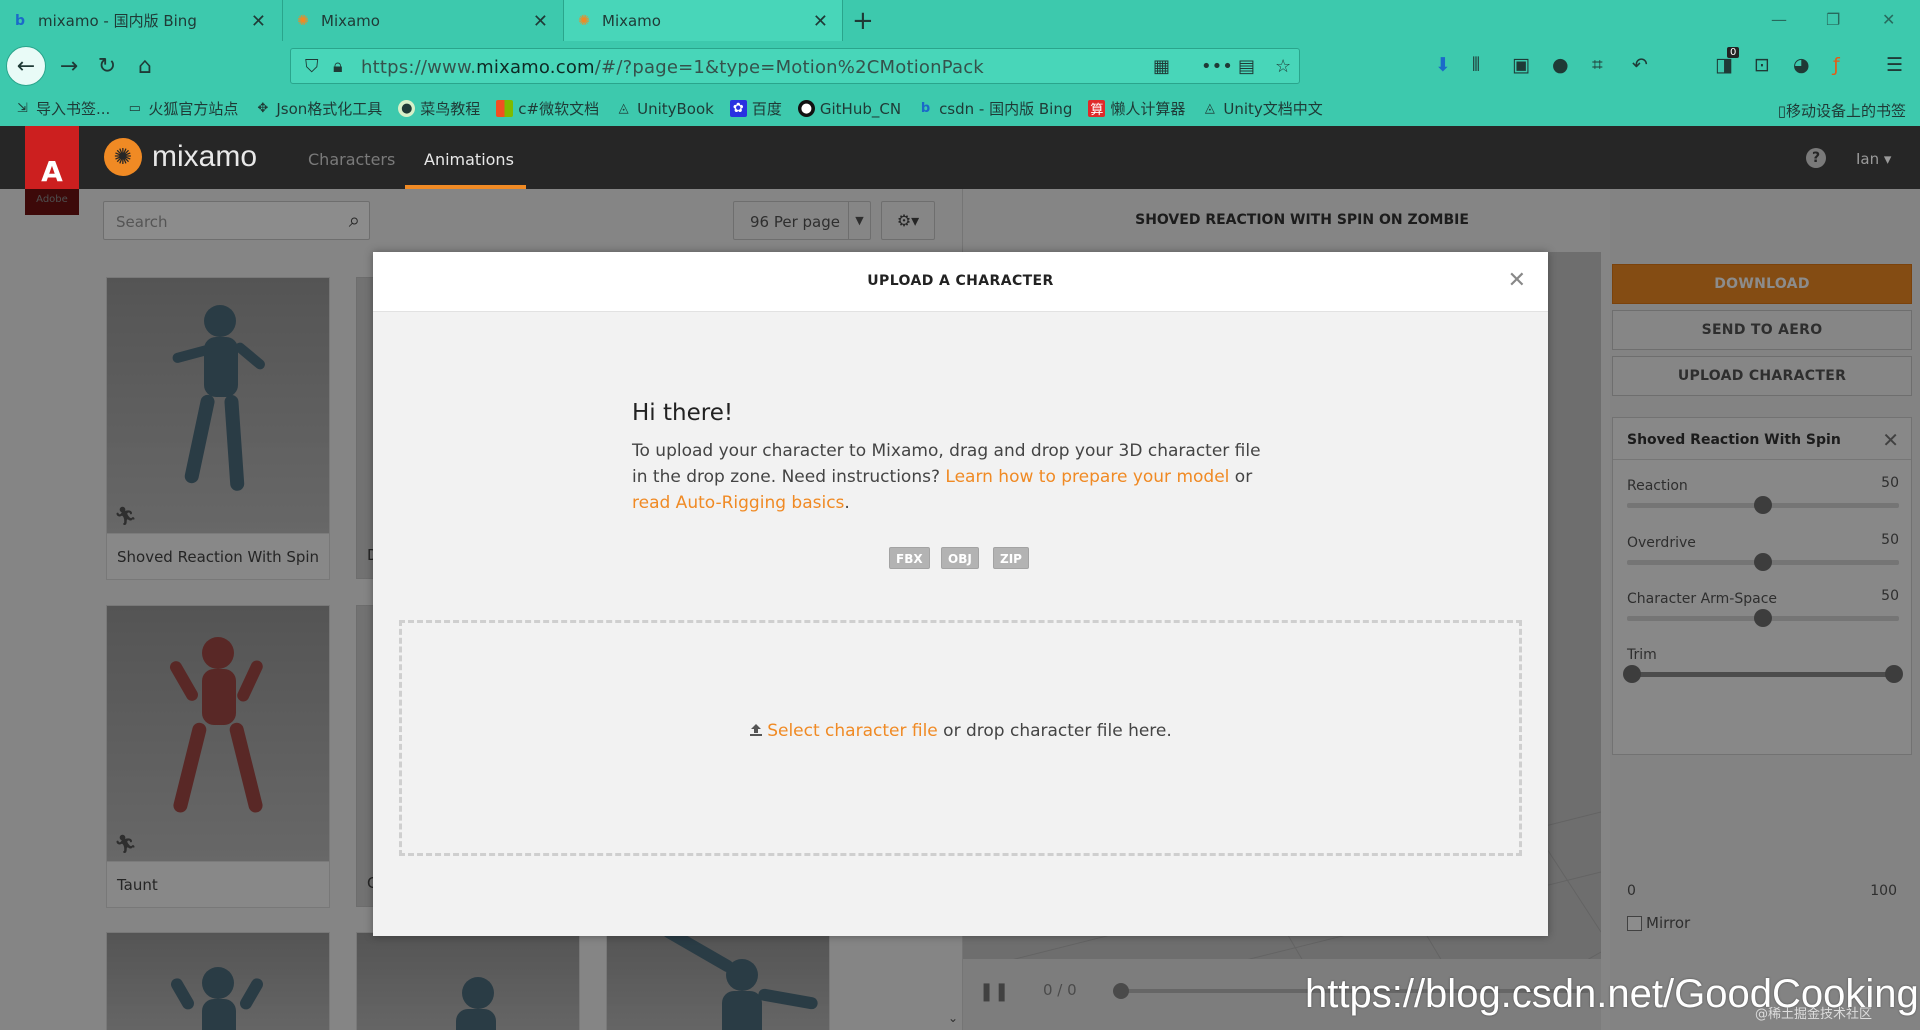 This screenshot has height=1030, width=1920. Describe the element at coordinates (1217, 66) in the screenshot. I see `more-icon: •••` at that location.